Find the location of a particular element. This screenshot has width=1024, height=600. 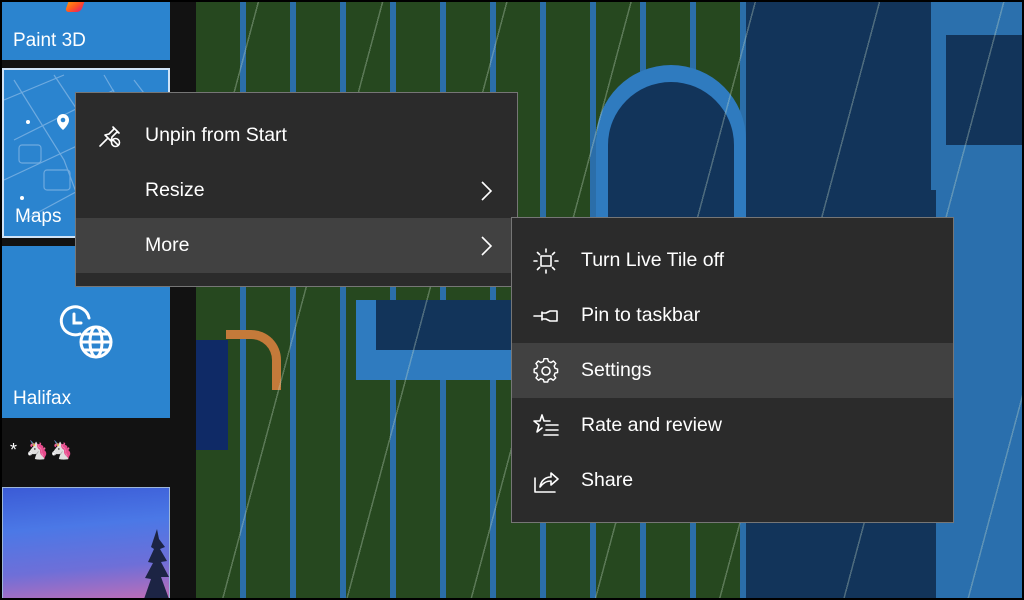

menu-item-label: Rate and review is located at coordinates (651, 425).